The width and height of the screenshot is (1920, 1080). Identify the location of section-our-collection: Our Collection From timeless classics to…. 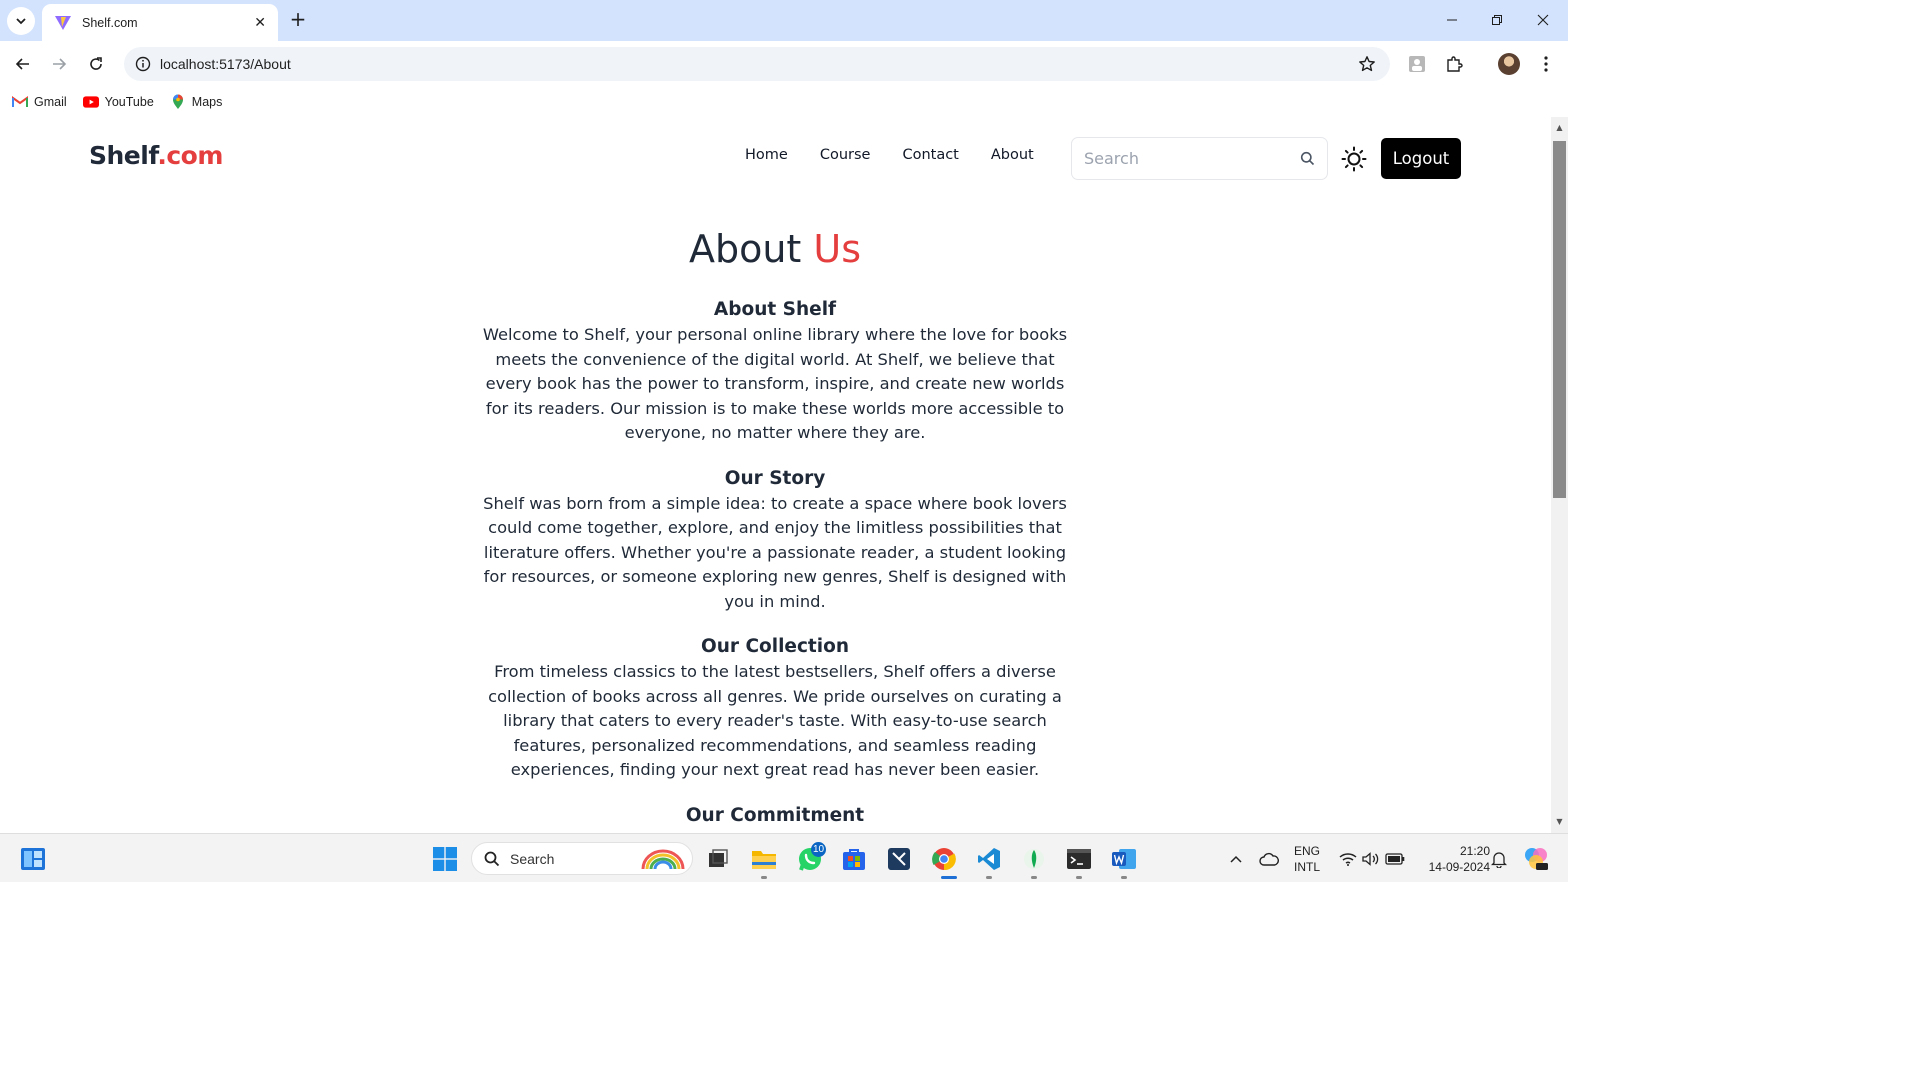
(775, 708).